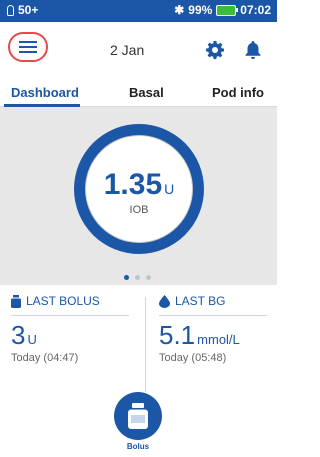 This screenshot has width=320, height=457. Describe the element at coordinates (10, 10) in the screenshot. I see `pod-icon` at that location.